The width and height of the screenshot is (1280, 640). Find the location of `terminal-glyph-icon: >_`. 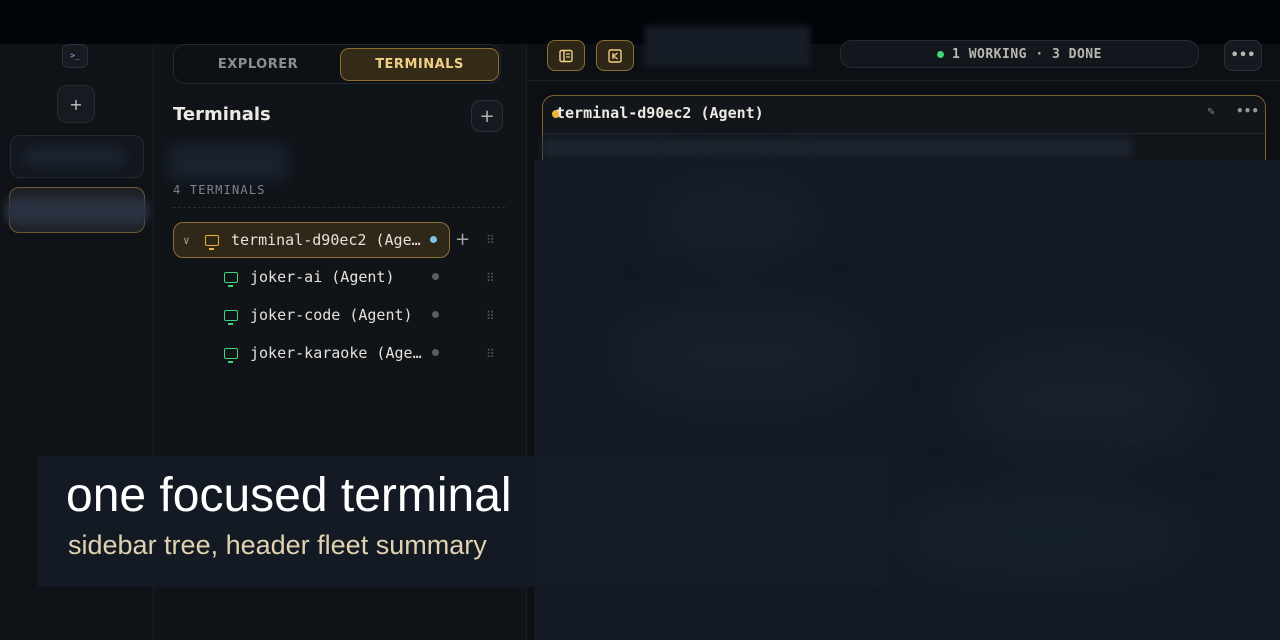

terminal-glyph-icon: >_ is located at coordinates (75, 55).